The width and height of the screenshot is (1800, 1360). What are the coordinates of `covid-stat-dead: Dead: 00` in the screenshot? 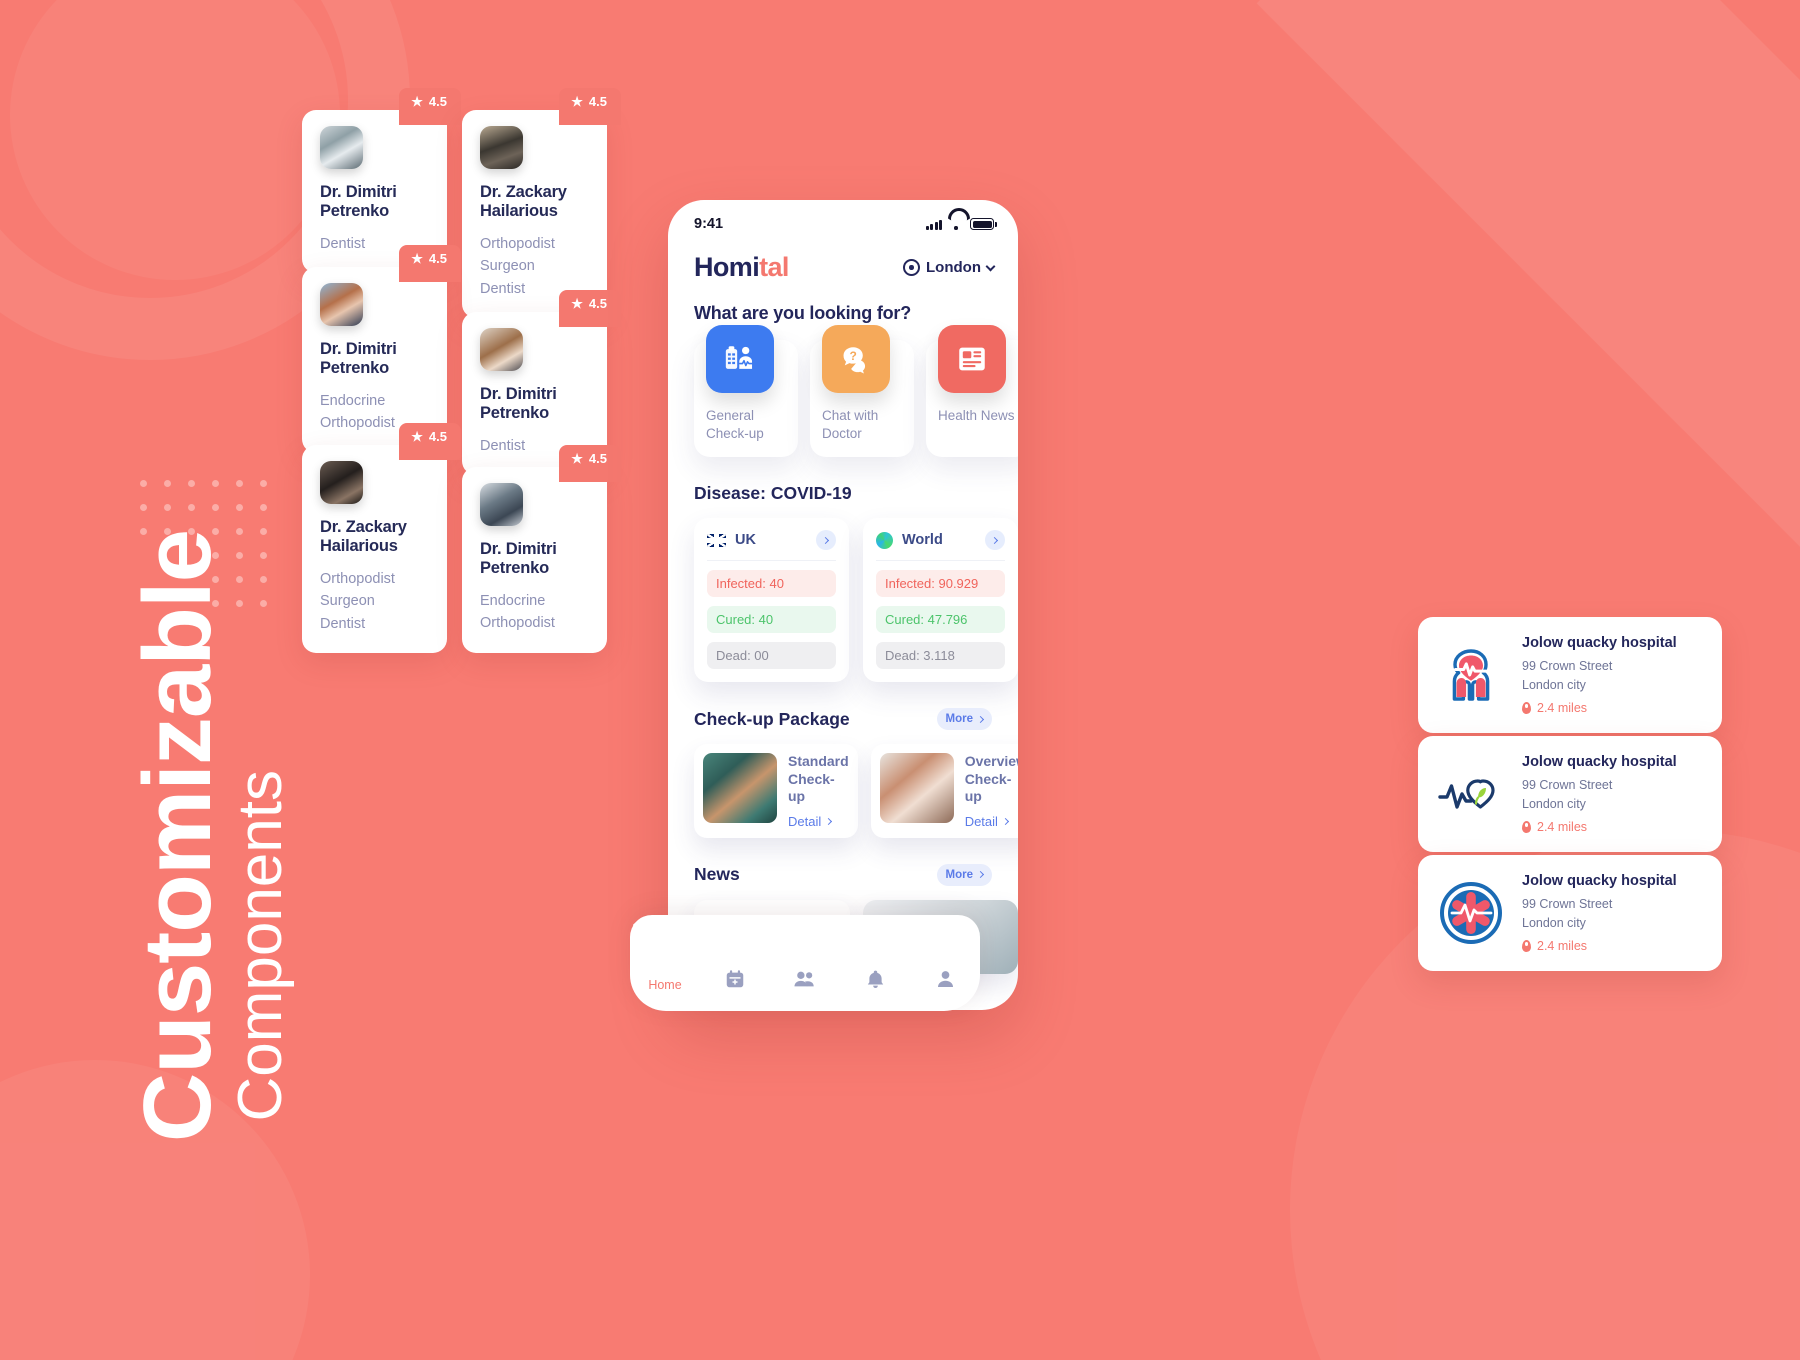 It's located at (771, 656).